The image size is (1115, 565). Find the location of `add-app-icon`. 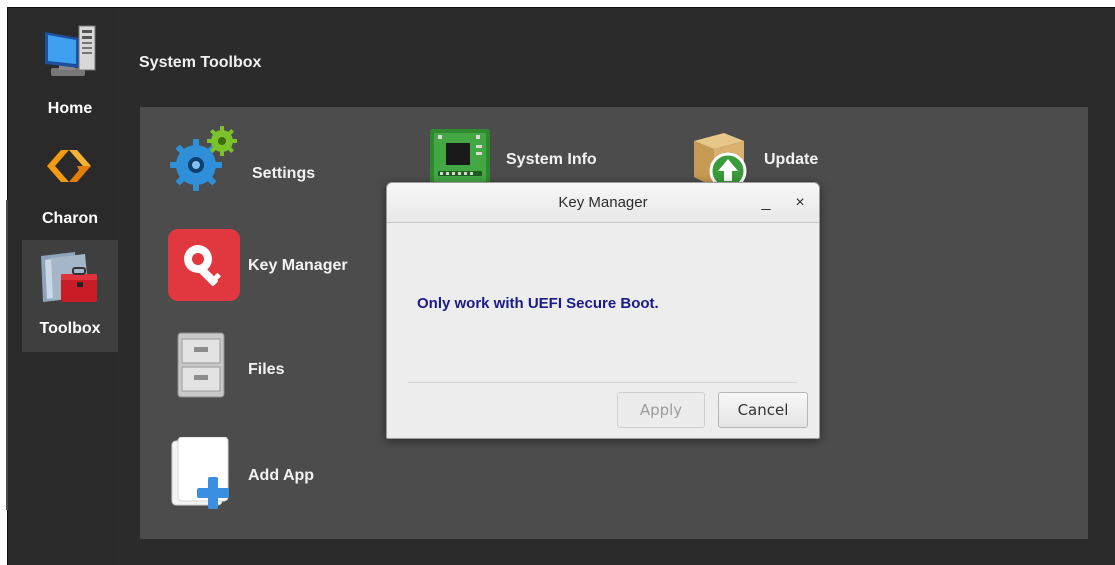

add-app-icon is located at coordinates (208, 474).